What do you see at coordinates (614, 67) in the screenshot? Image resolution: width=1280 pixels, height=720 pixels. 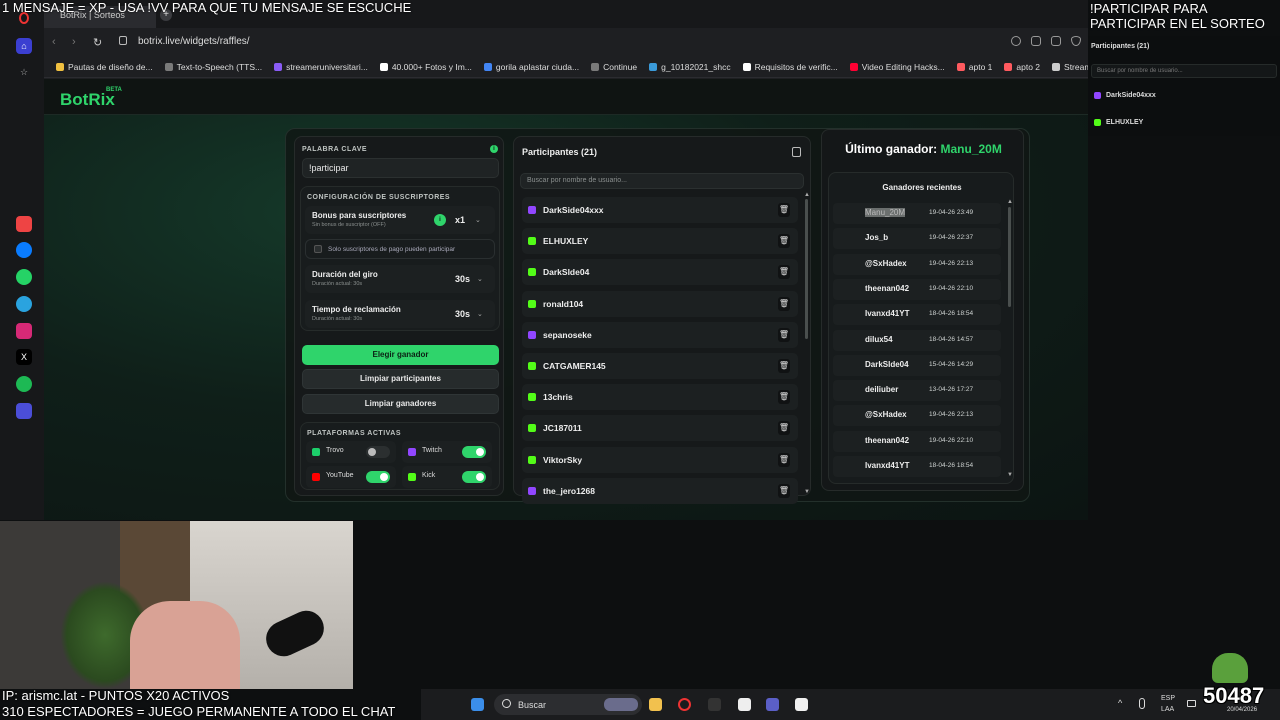 I see `bookmark-item: Continue` at bounding box center [614, 67].